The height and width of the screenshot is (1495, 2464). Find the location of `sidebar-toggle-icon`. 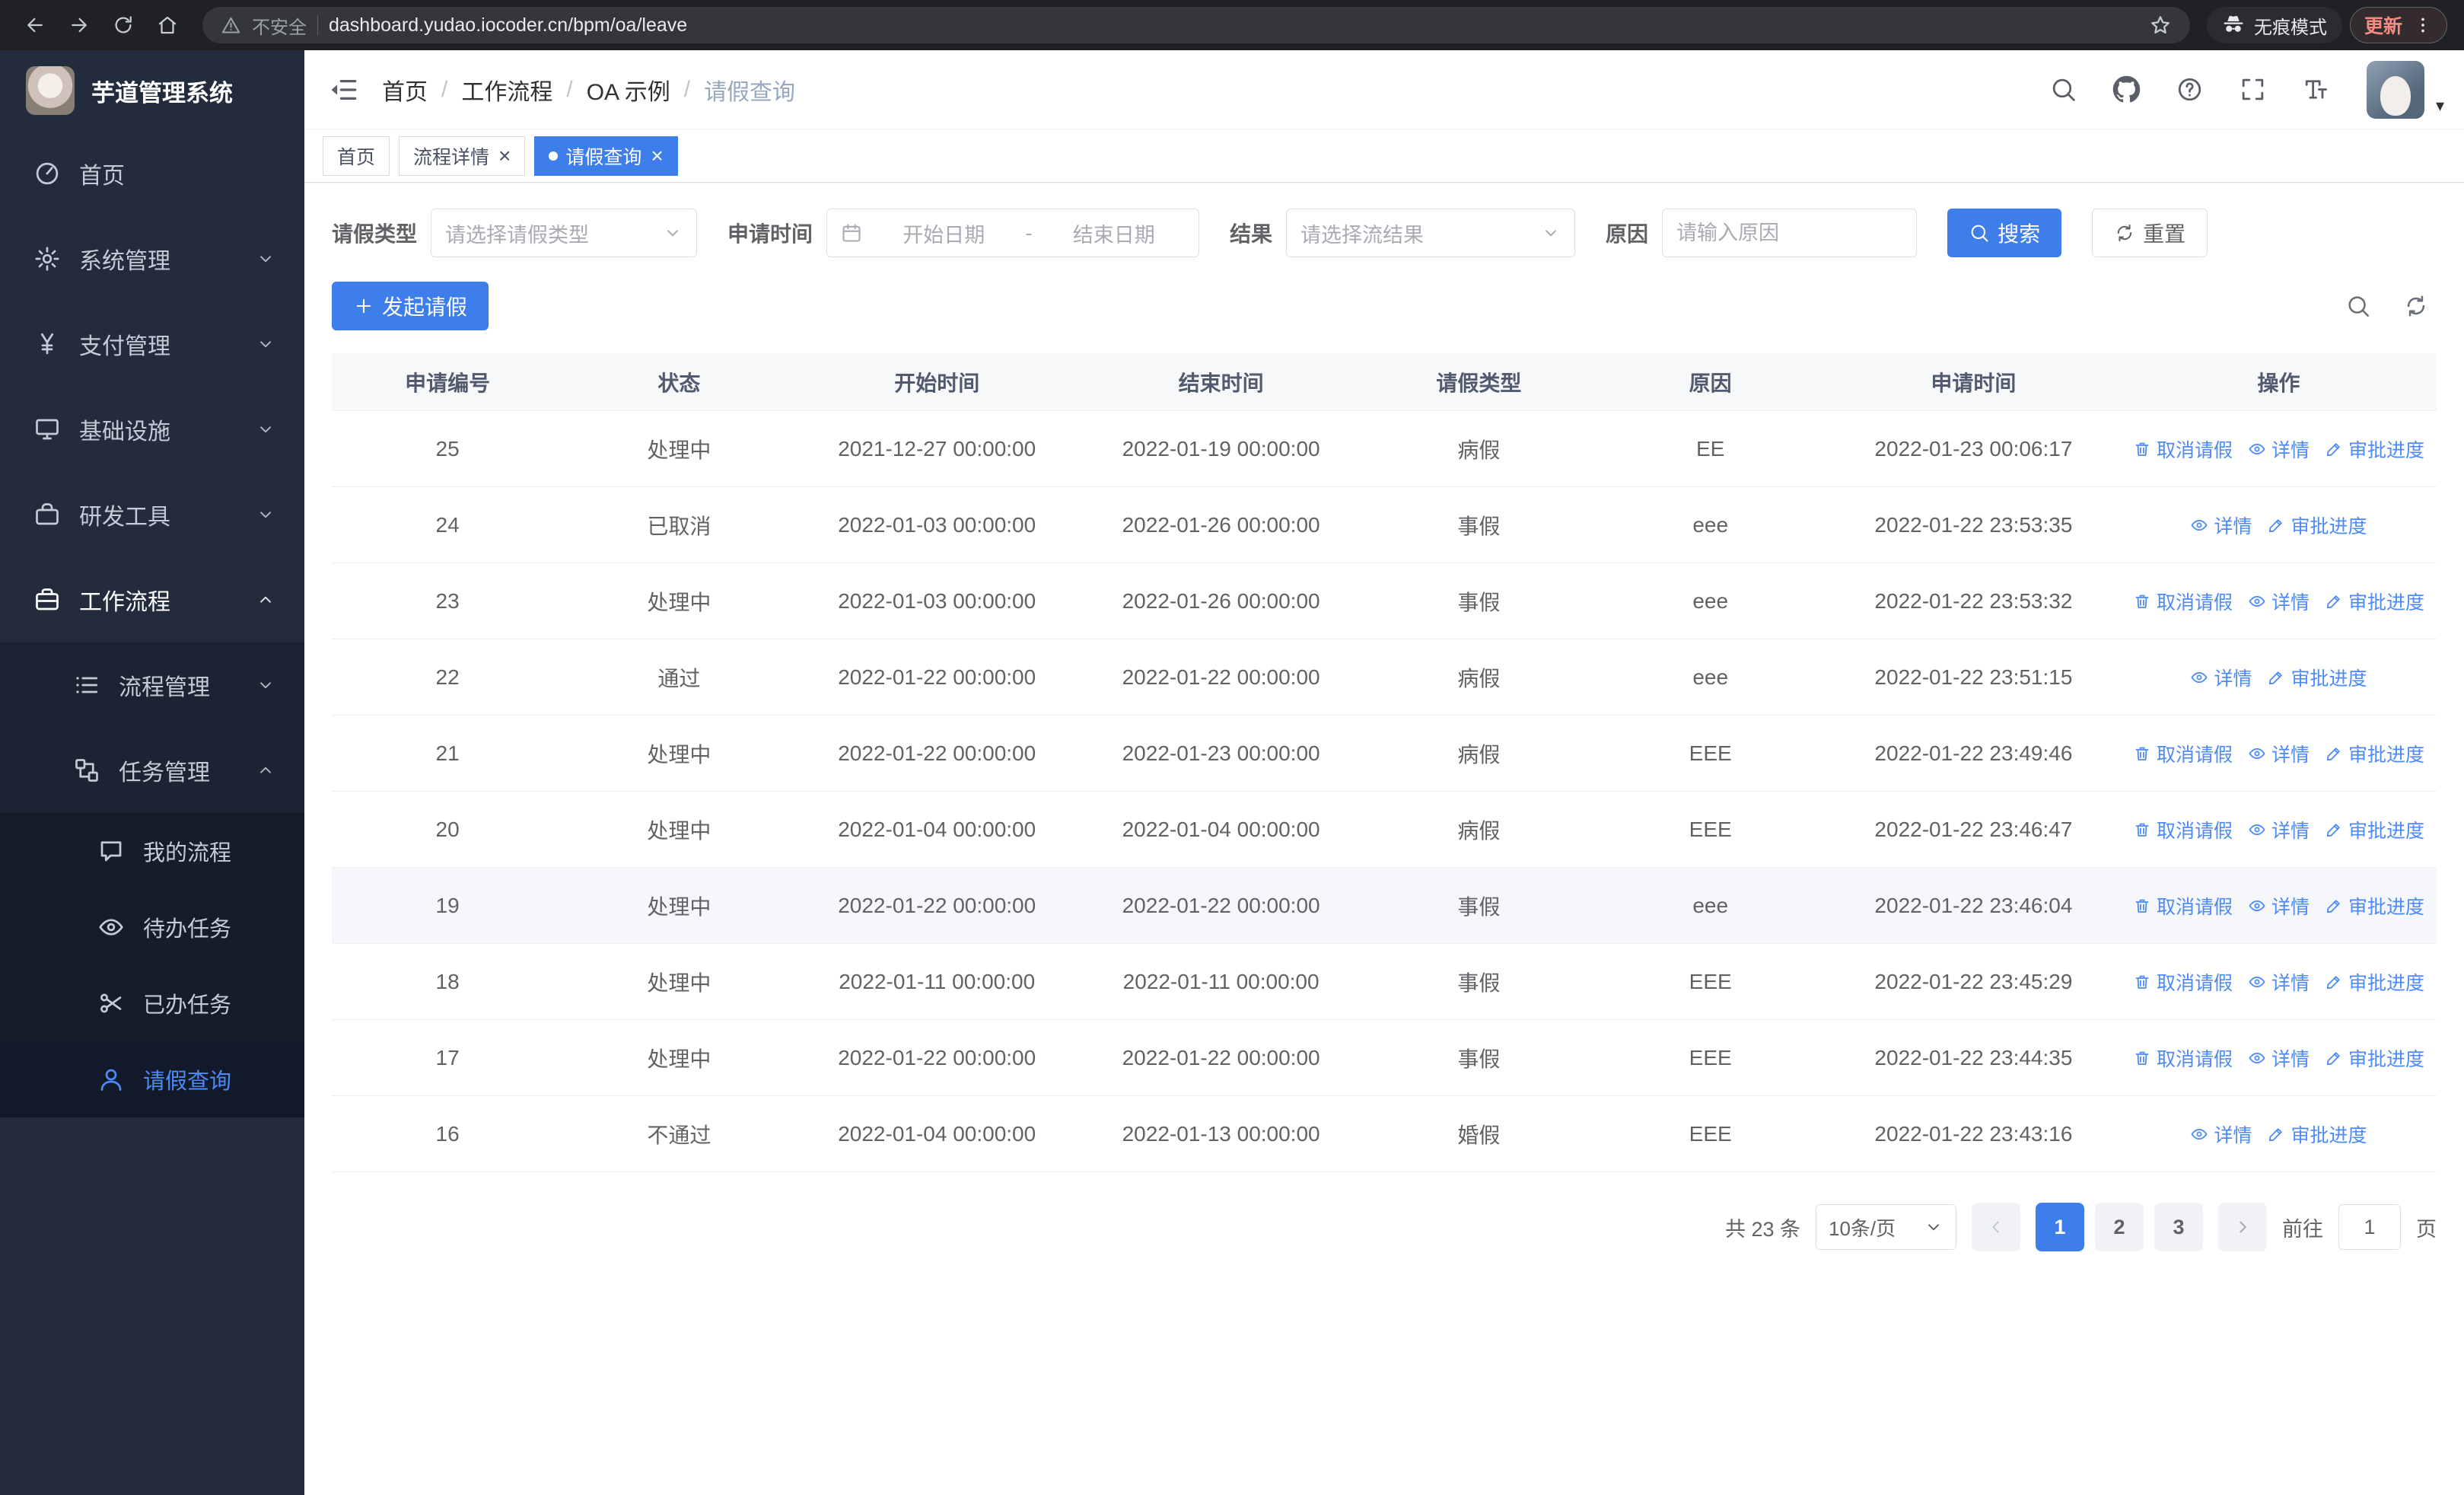

sidebar-toggle-icon is located at coordinates (343, 90).